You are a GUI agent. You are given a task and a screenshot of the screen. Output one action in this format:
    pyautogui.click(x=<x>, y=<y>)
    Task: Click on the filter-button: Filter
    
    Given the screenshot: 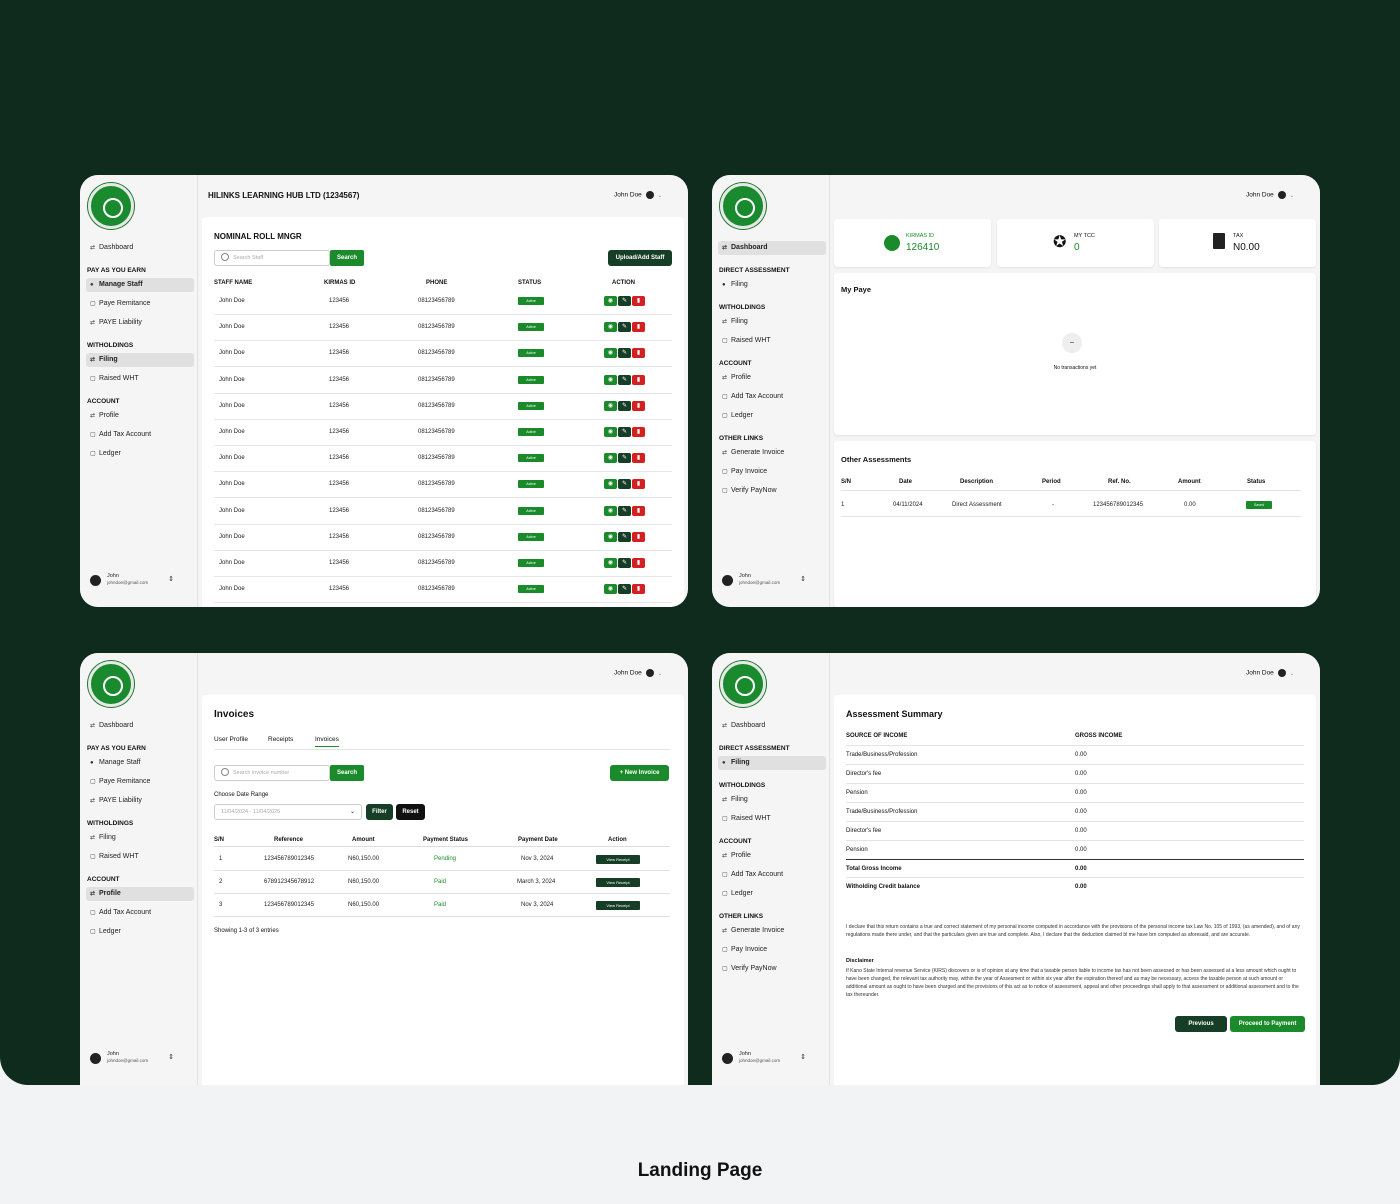 What is the action you would take?
    pyautogui.click(x=379, y=812)
    